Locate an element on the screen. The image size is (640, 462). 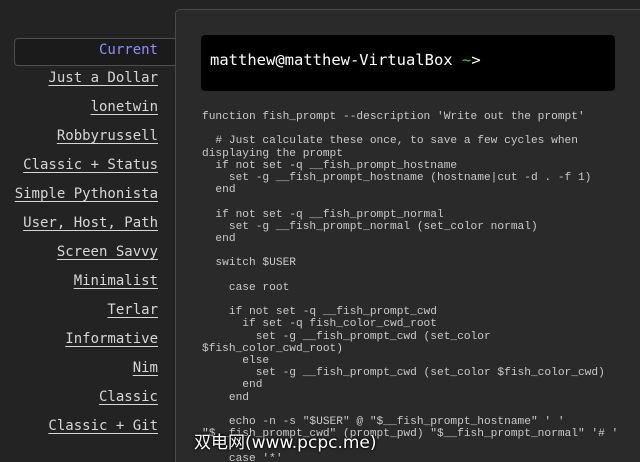
code-line: case root is located at coordinates (246, 287).